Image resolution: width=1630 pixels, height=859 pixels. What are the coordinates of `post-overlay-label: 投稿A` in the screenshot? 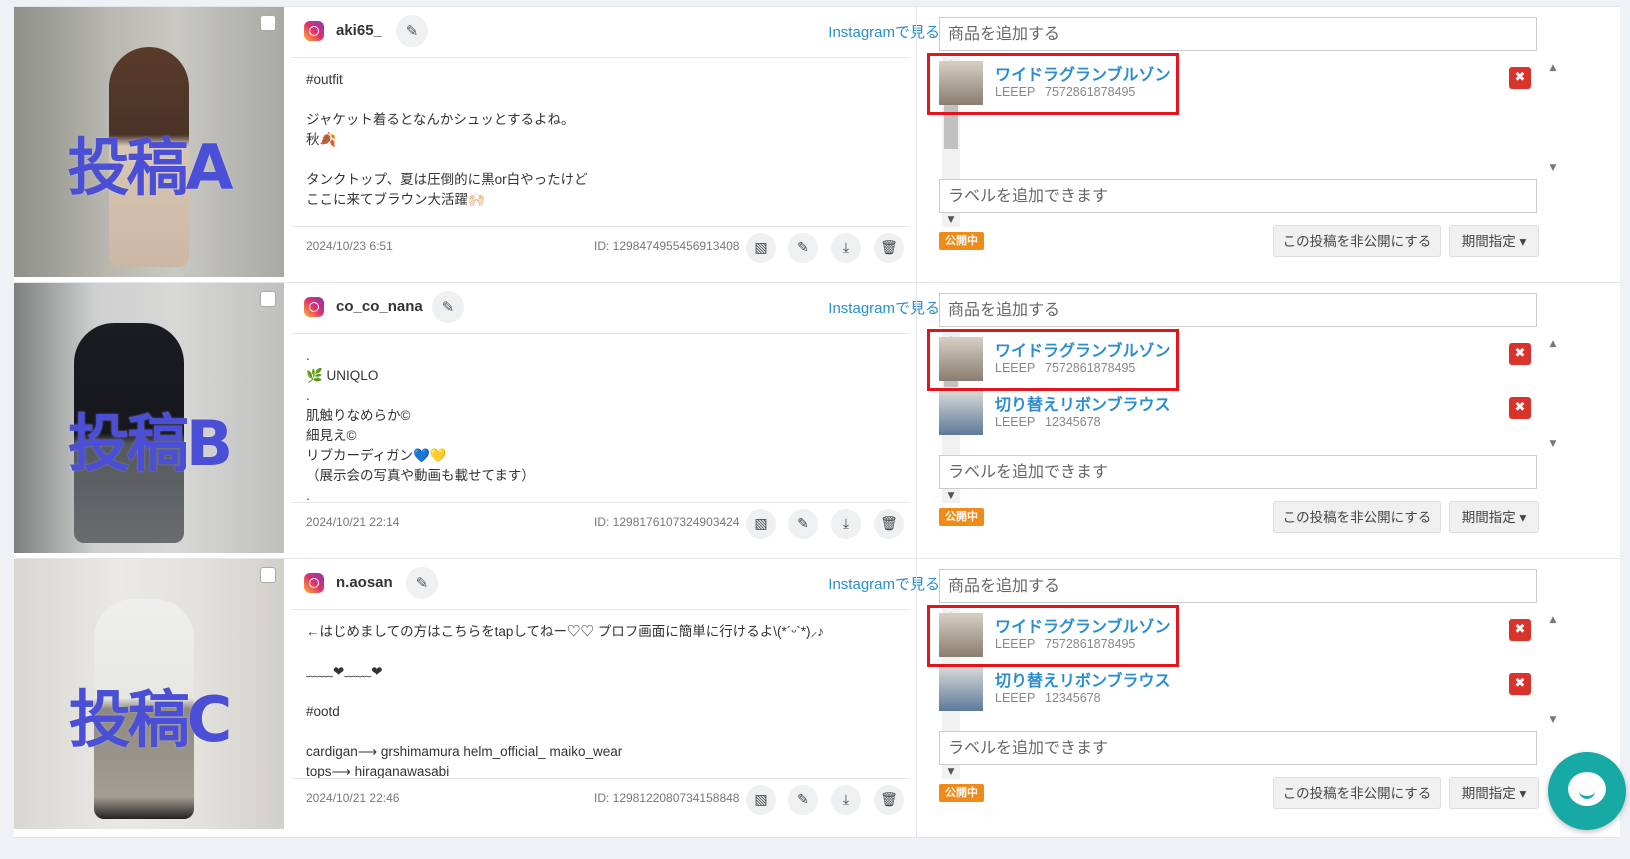 It's located at (150, 167).